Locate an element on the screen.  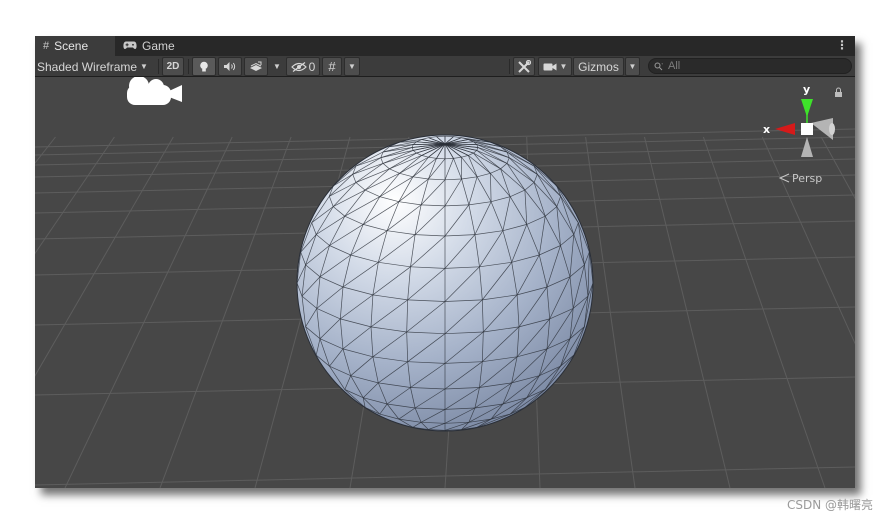
more-options-icon: ⋮ is located at coordinates (842, 45).